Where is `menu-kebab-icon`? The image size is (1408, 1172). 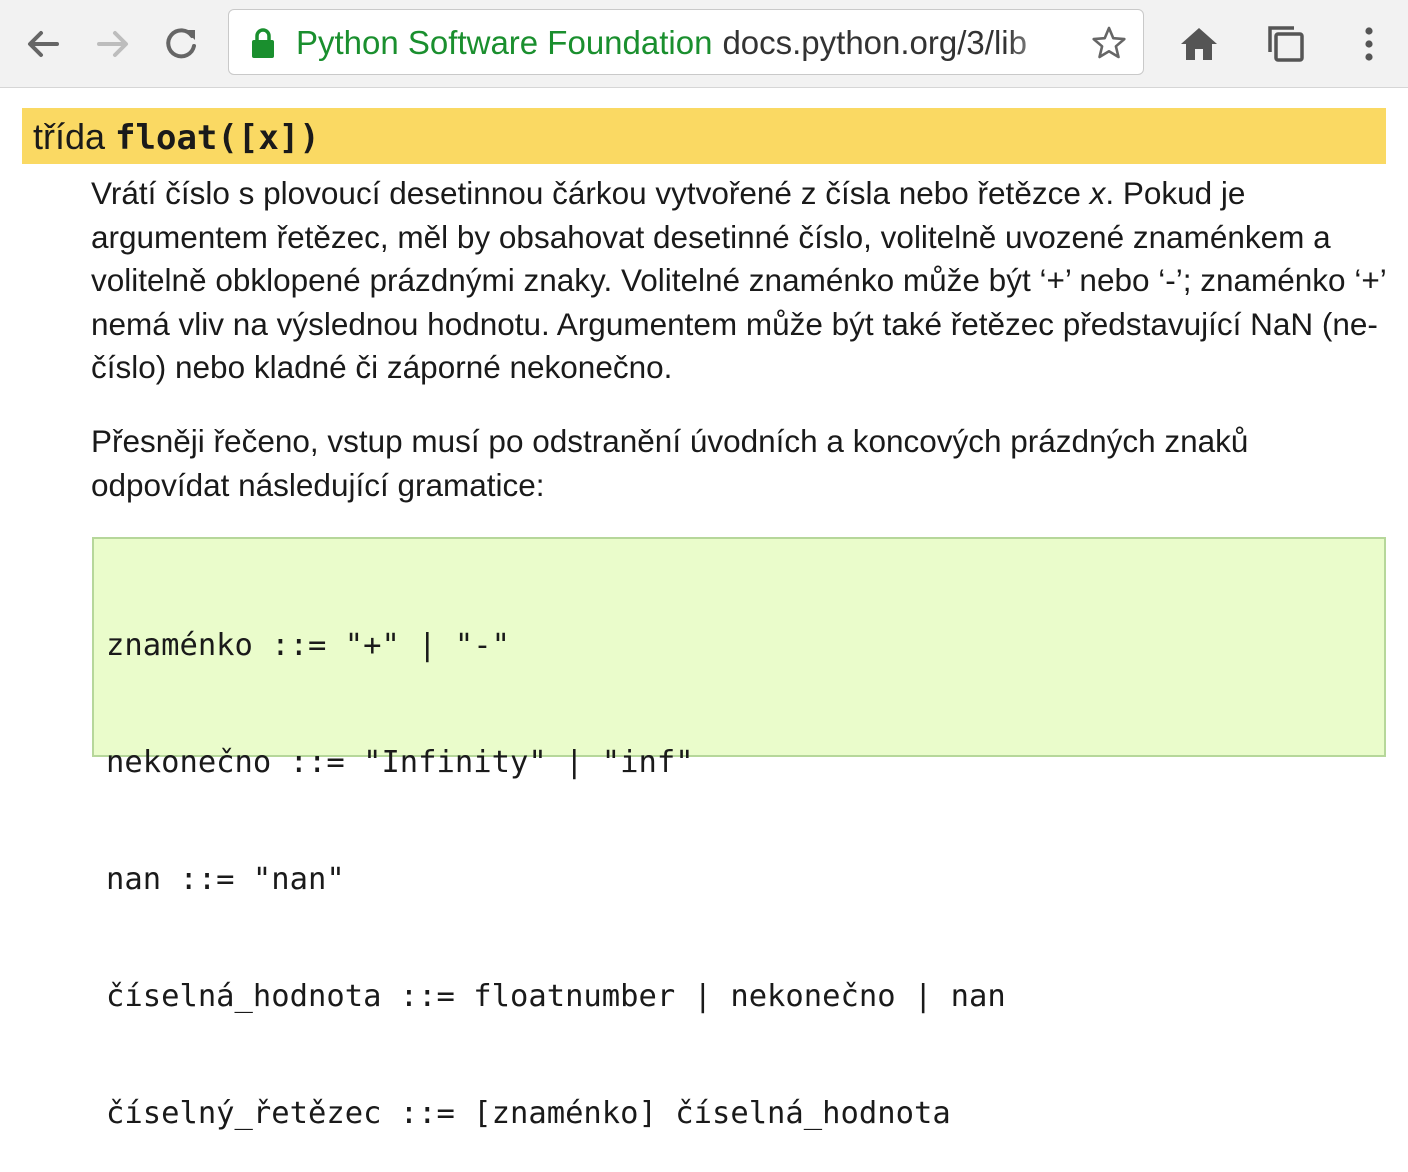 menu-kebab-icon is located at coordinates (1369, 44).